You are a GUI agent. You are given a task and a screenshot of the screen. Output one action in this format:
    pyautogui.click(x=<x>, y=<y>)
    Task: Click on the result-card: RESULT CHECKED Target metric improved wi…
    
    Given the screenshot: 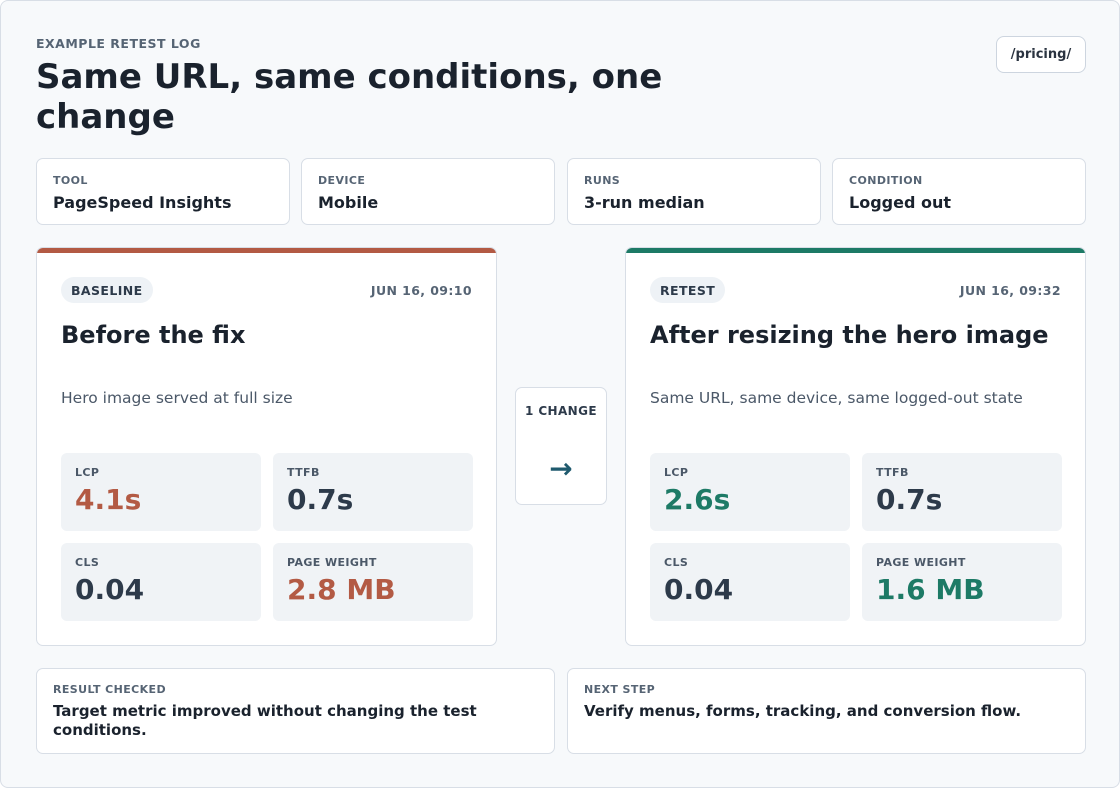 What is the action you would take?
    pyautogui.click(x=295, y=711)
    